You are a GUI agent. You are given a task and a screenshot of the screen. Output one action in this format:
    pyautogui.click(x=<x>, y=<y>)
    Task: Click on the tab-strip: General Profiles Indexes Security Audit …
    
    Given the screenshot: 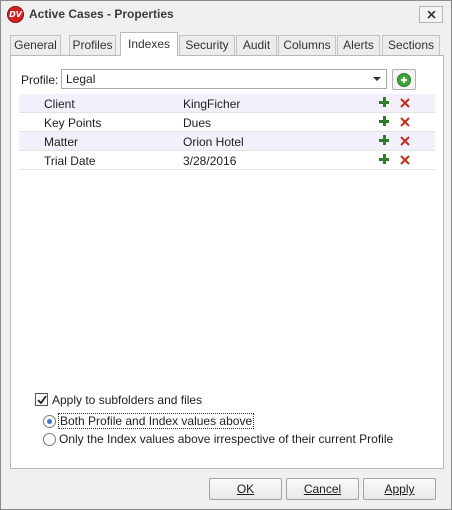 What is the action you would take?
    pyautogui.click(x=227, y=44)
    